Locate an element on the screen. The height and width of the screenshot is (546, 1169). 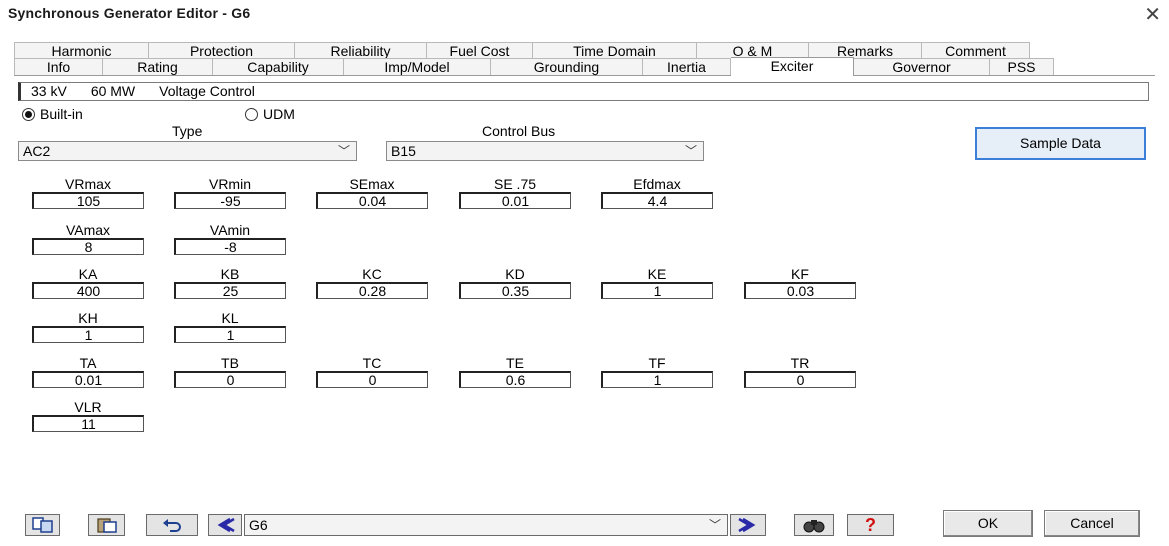
ok-button: OK is located at coordinates (988, 523).